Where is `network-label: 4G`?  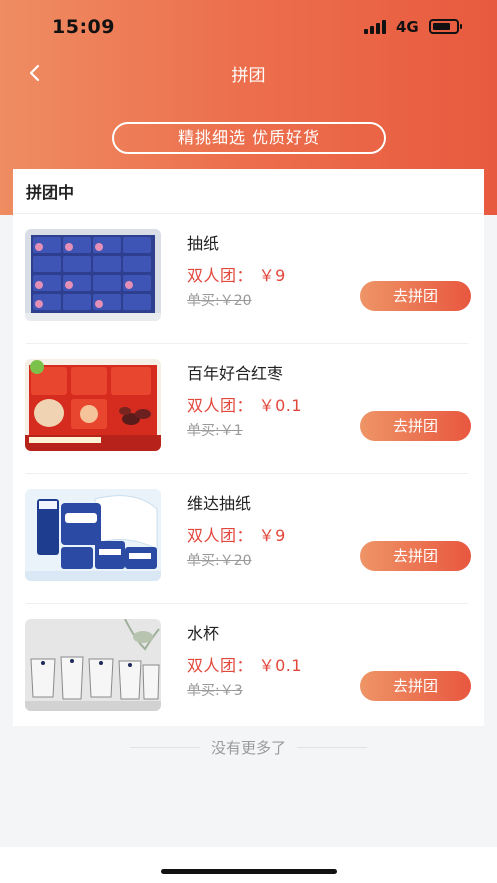 network-label: 4G is located at coordinates (407, 27).